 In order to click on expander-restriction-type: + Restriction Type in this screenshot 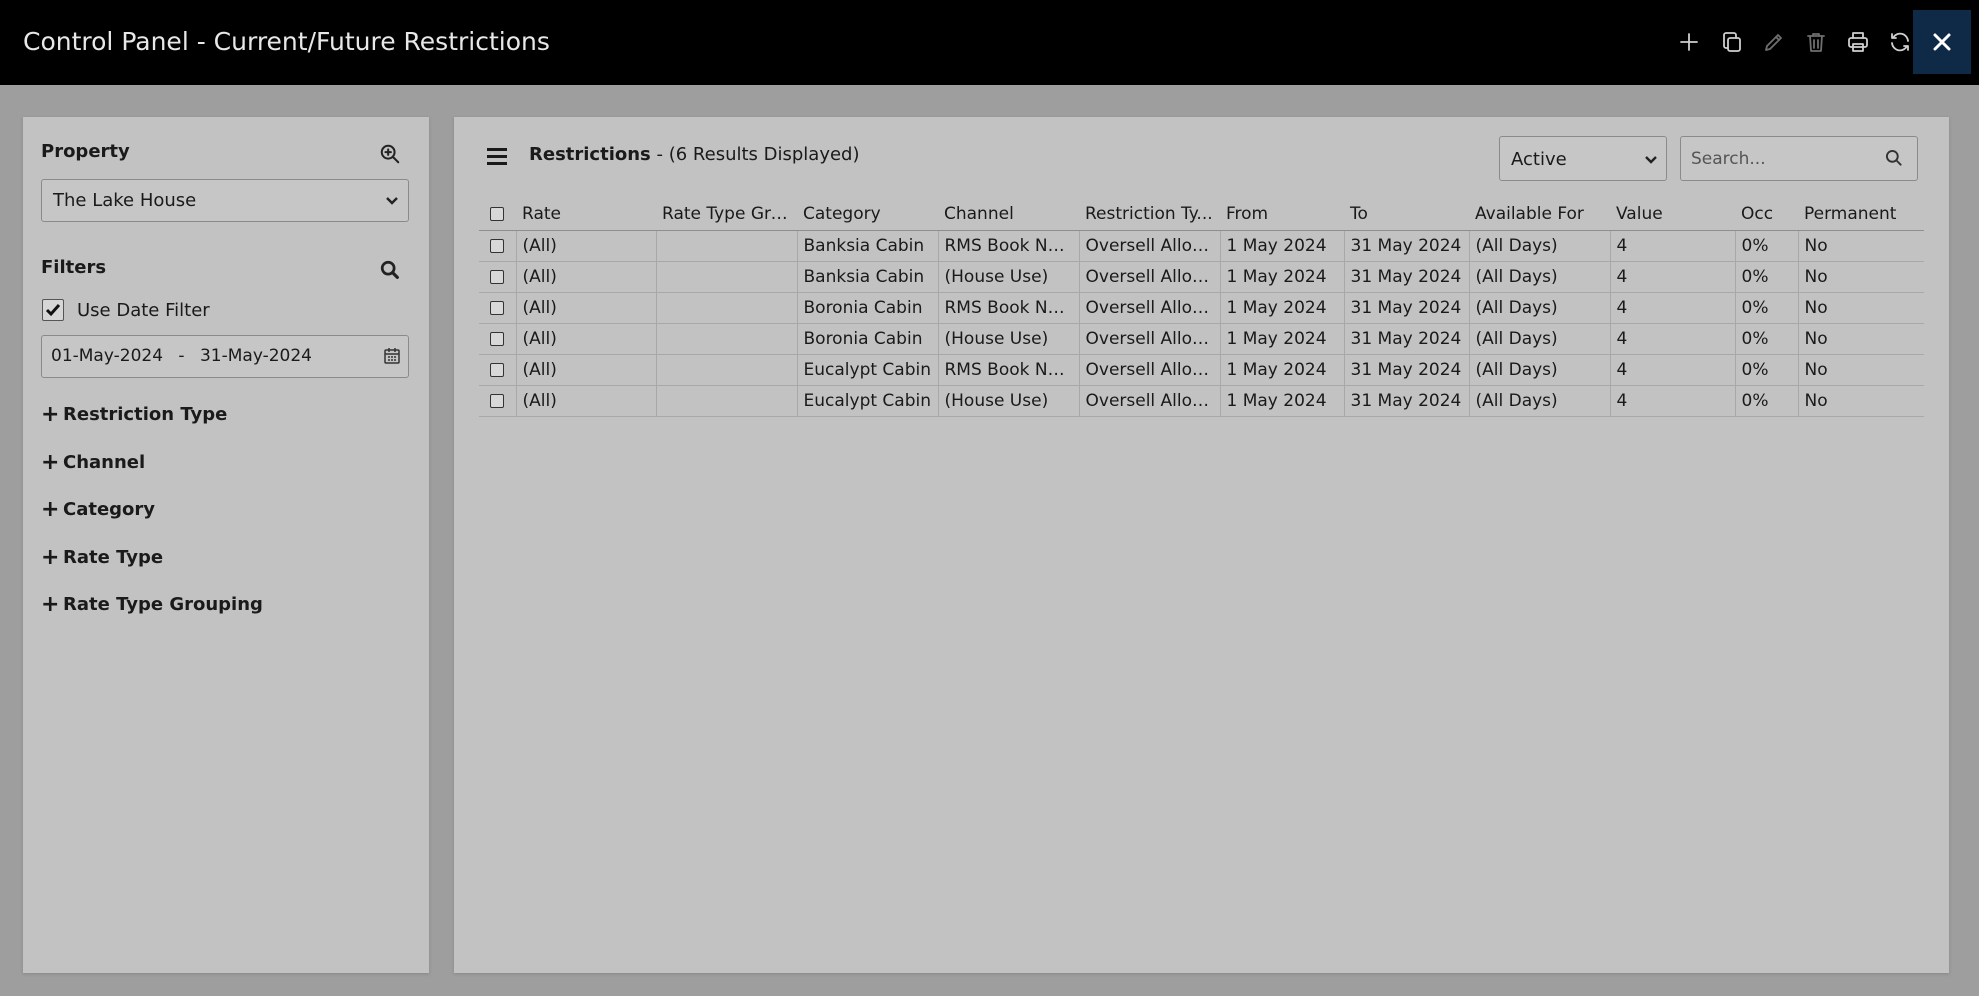, I will do `click(134, 414)`.